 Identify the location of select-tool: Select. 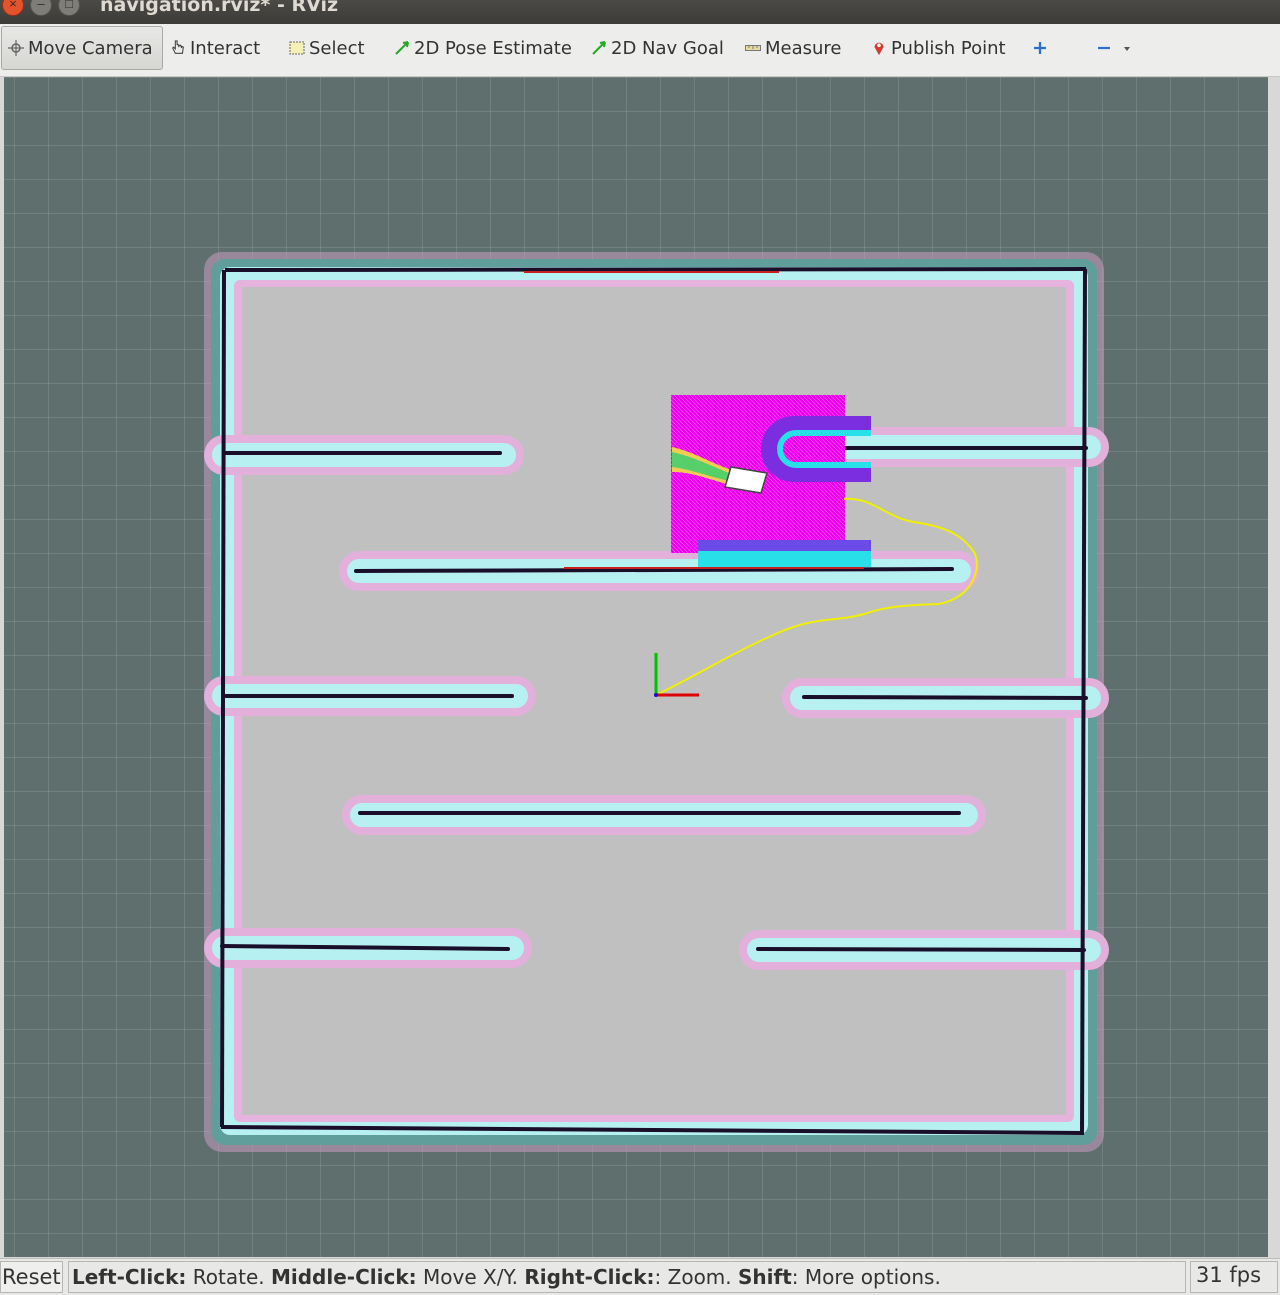
(327, 48).